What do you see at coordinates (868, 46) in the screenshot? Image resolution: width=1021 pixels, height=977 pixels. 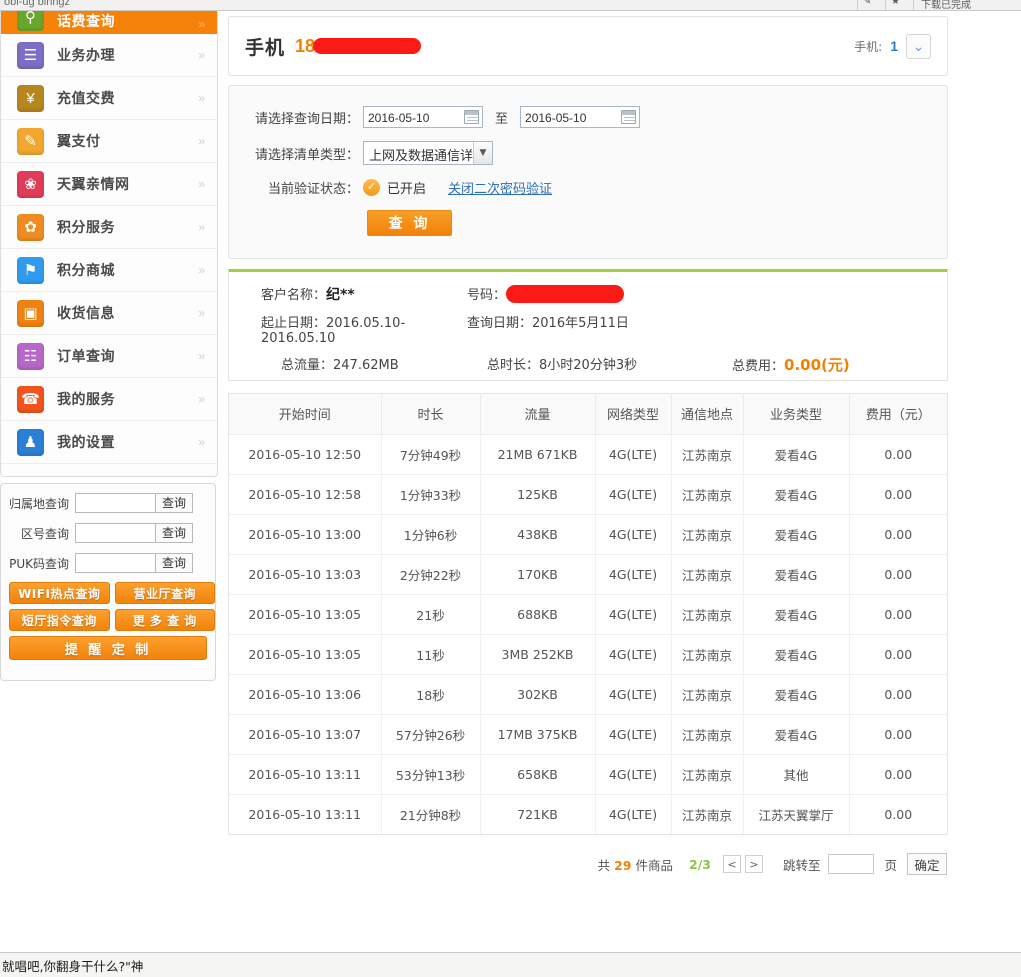 I see `phone-count-label: 手机:` at bounding box center [868, 46].